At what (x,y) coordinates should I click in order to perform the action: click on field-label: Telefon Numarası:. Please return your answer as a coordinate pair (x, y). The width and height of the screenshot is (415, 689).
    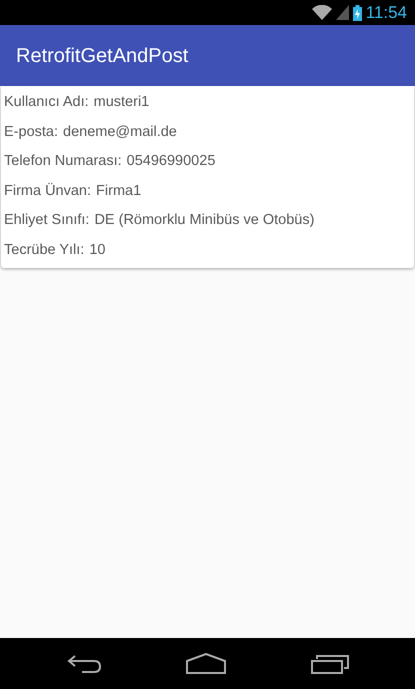
    Looking at the image, I should click on (63, 161).